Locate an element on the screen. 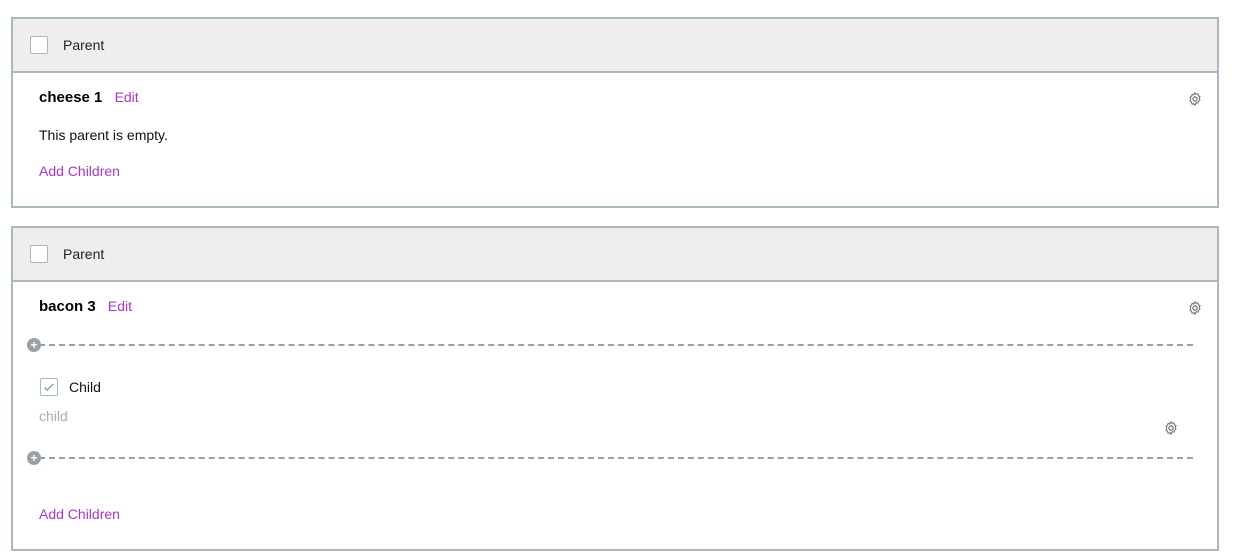 This screenshot has height=560, width=1236. title-row: bacon 3 Edit is located at coordinates (85, 306).